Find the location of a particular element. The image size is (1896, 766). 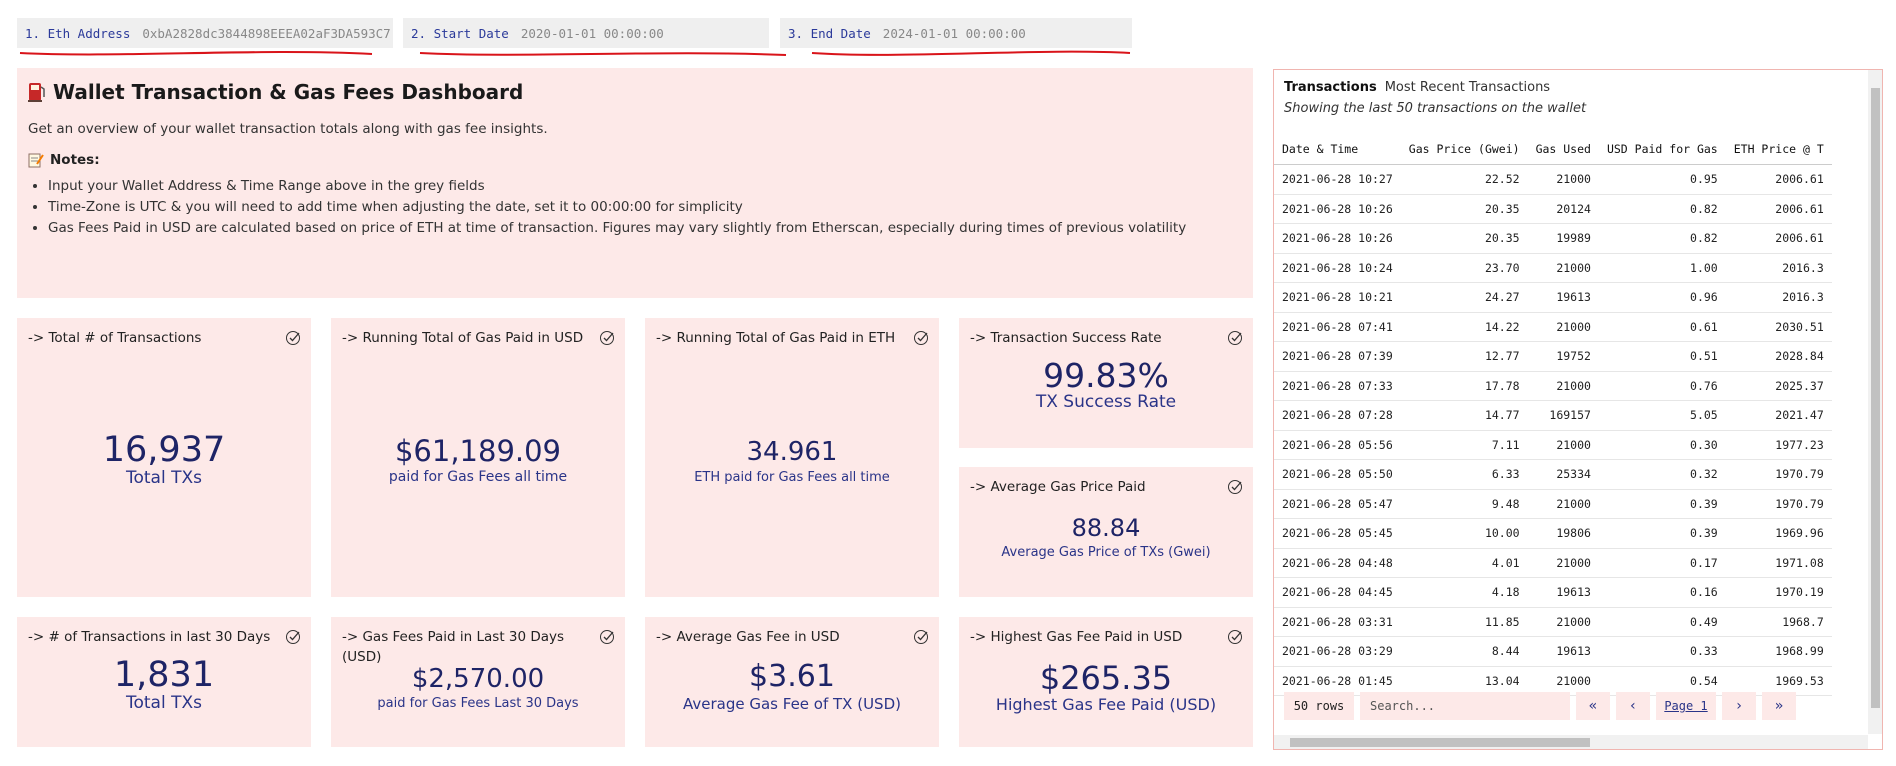

page-indicator: Page 1 is located at coordinates (1686, 706).